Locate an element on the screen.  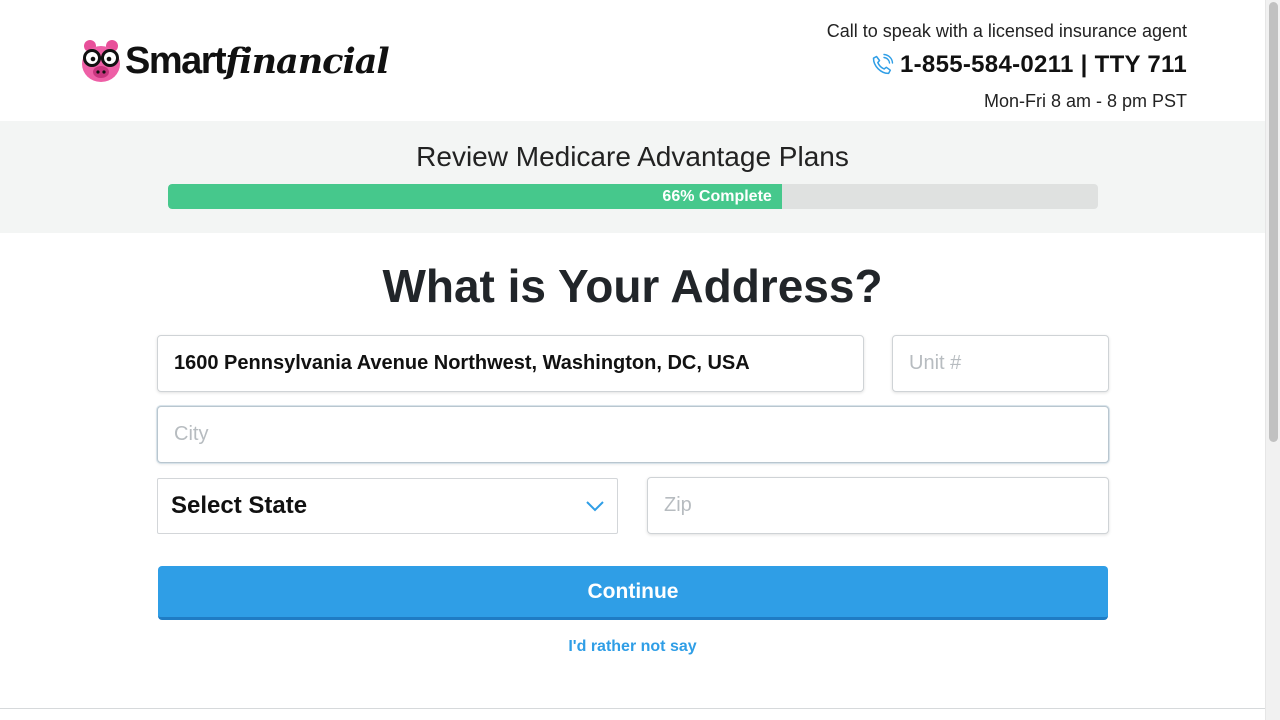
zip-input is located at coordinates (878, 505).